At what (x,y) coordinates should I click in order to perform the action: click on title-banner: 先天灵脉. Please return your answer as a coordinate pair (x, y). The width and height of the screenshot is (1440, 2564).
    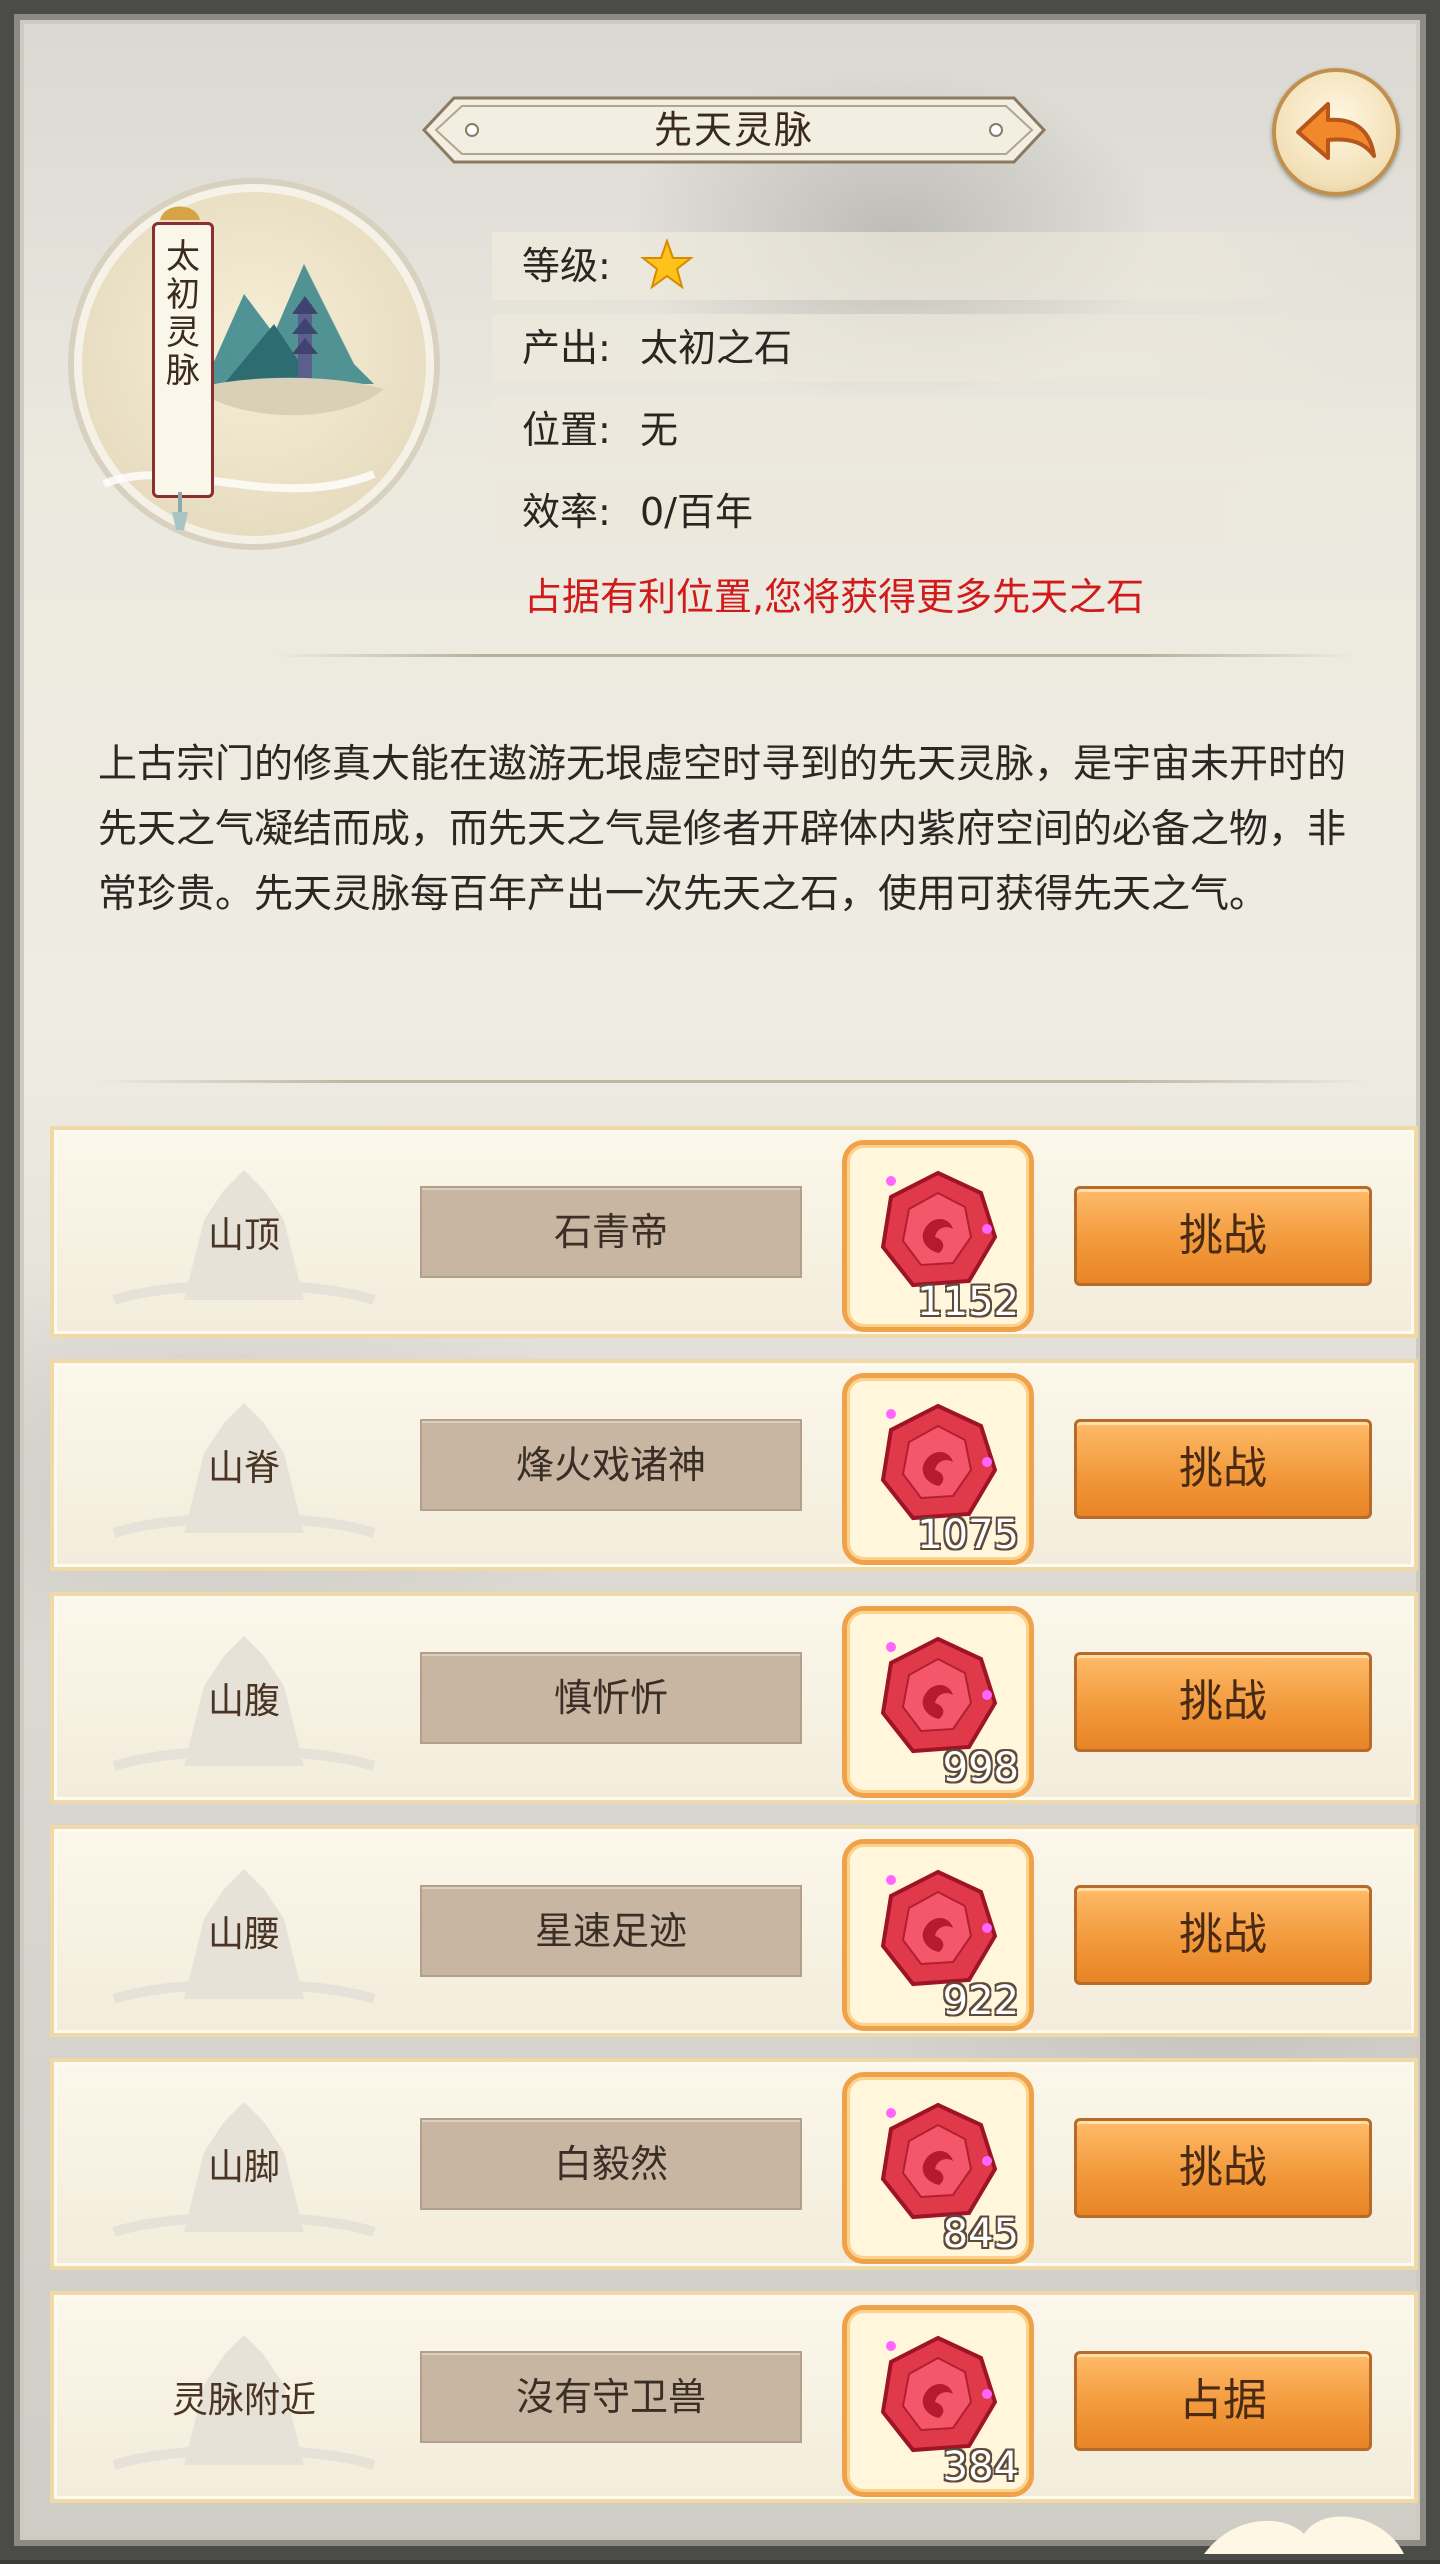
    Looking at the image, I should click on (734, 130).